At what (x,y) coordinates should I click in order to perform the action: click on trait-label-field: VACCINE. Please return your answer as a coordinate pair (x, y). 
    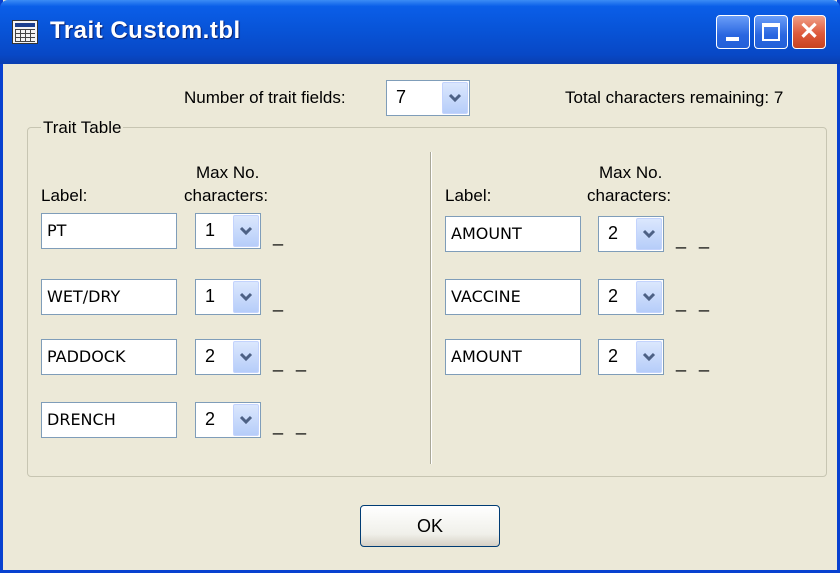
    Looking at the image, I should click on (513, 297).